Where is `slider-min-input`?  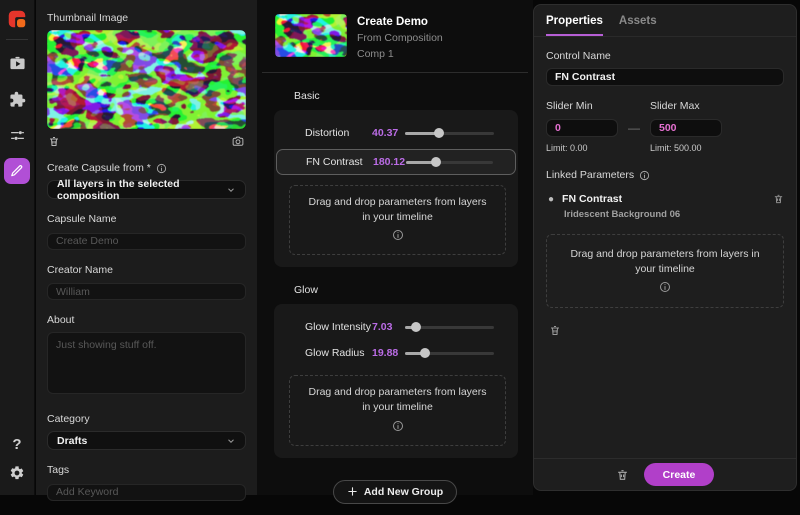
slider-min-input is located at coordinates (582, 128).